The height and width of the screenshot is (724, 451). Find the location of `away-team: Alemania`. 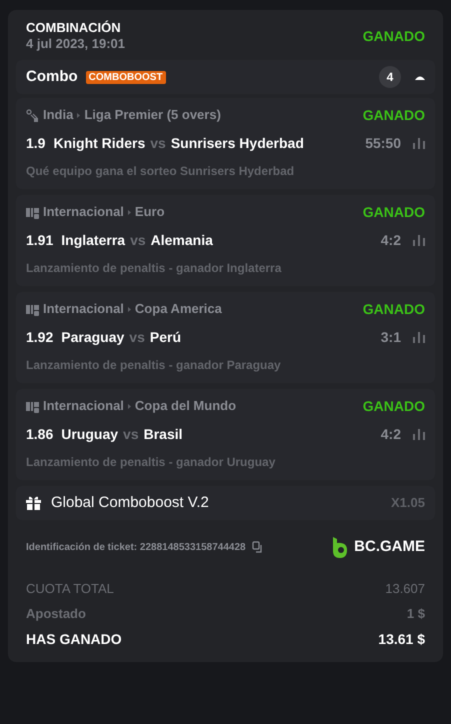

away-team: Alemania is located at coordinates (181, 240).